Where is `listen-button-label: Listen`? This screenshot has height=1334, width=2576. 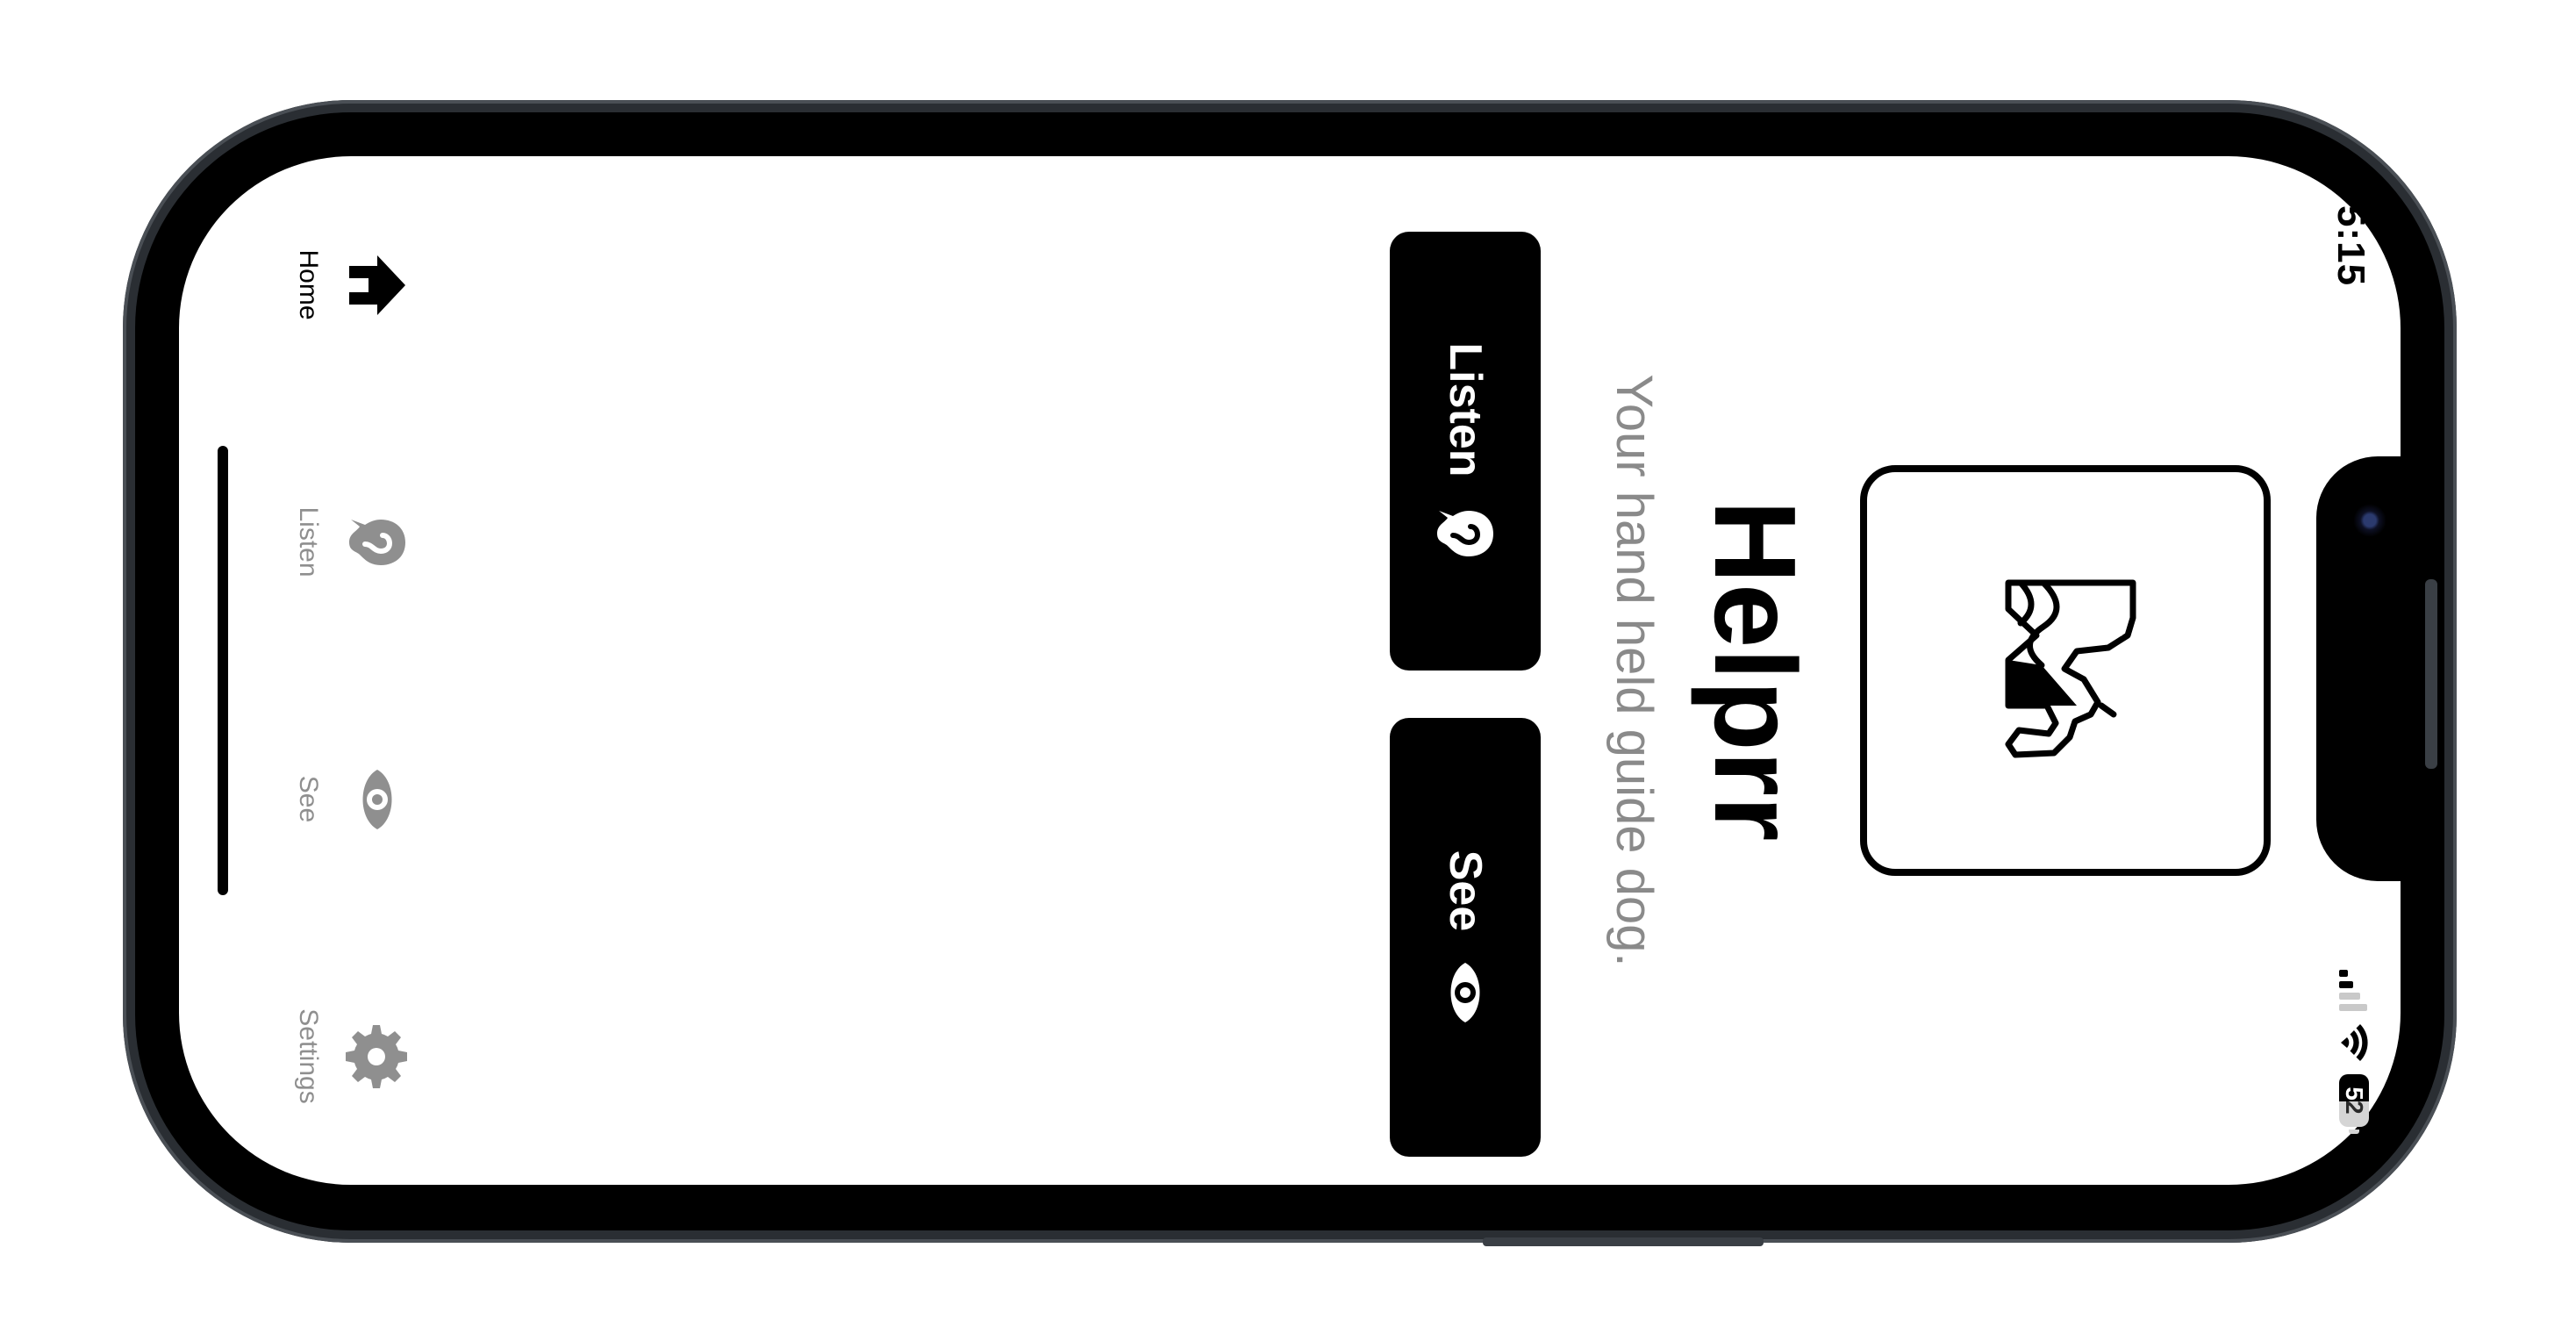 listen-button-label: Listen is located at coordinates (1465, 409).